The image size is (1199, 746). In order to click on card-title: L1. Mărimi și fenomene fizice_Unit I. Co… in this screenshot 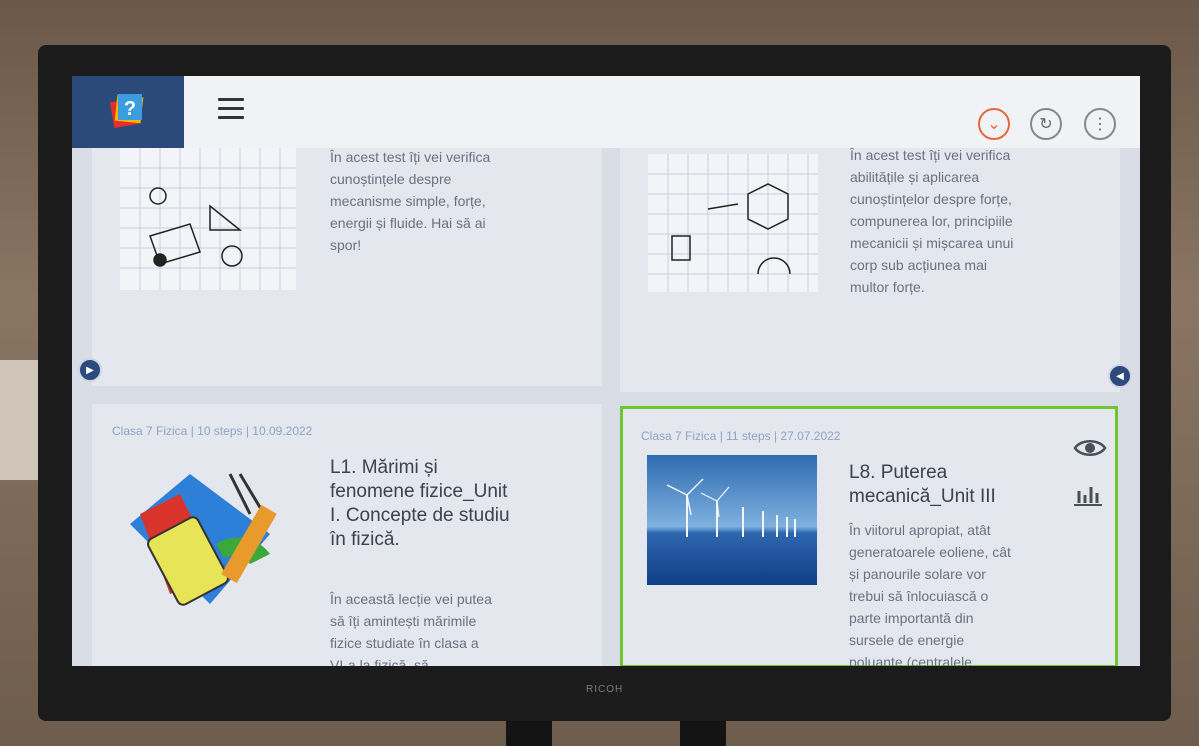, I will do `click(420, 504)`.